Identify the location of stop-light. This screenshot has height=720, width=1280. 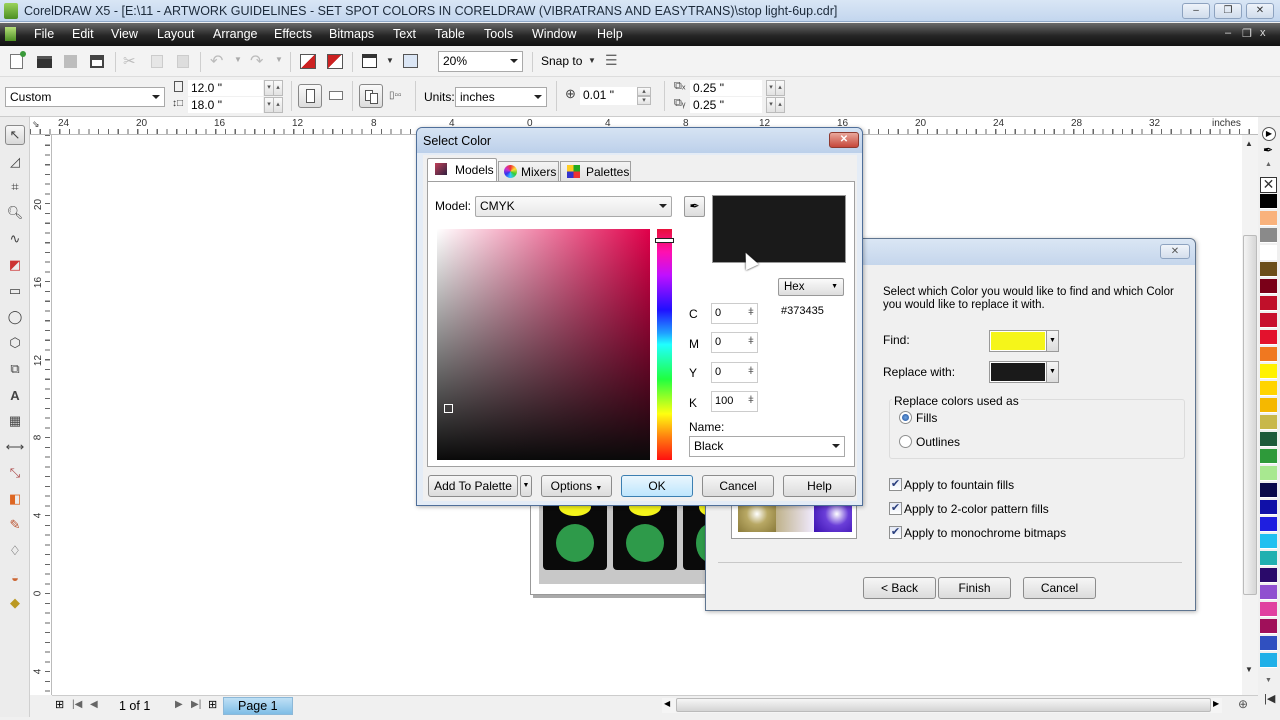
(645, 534).